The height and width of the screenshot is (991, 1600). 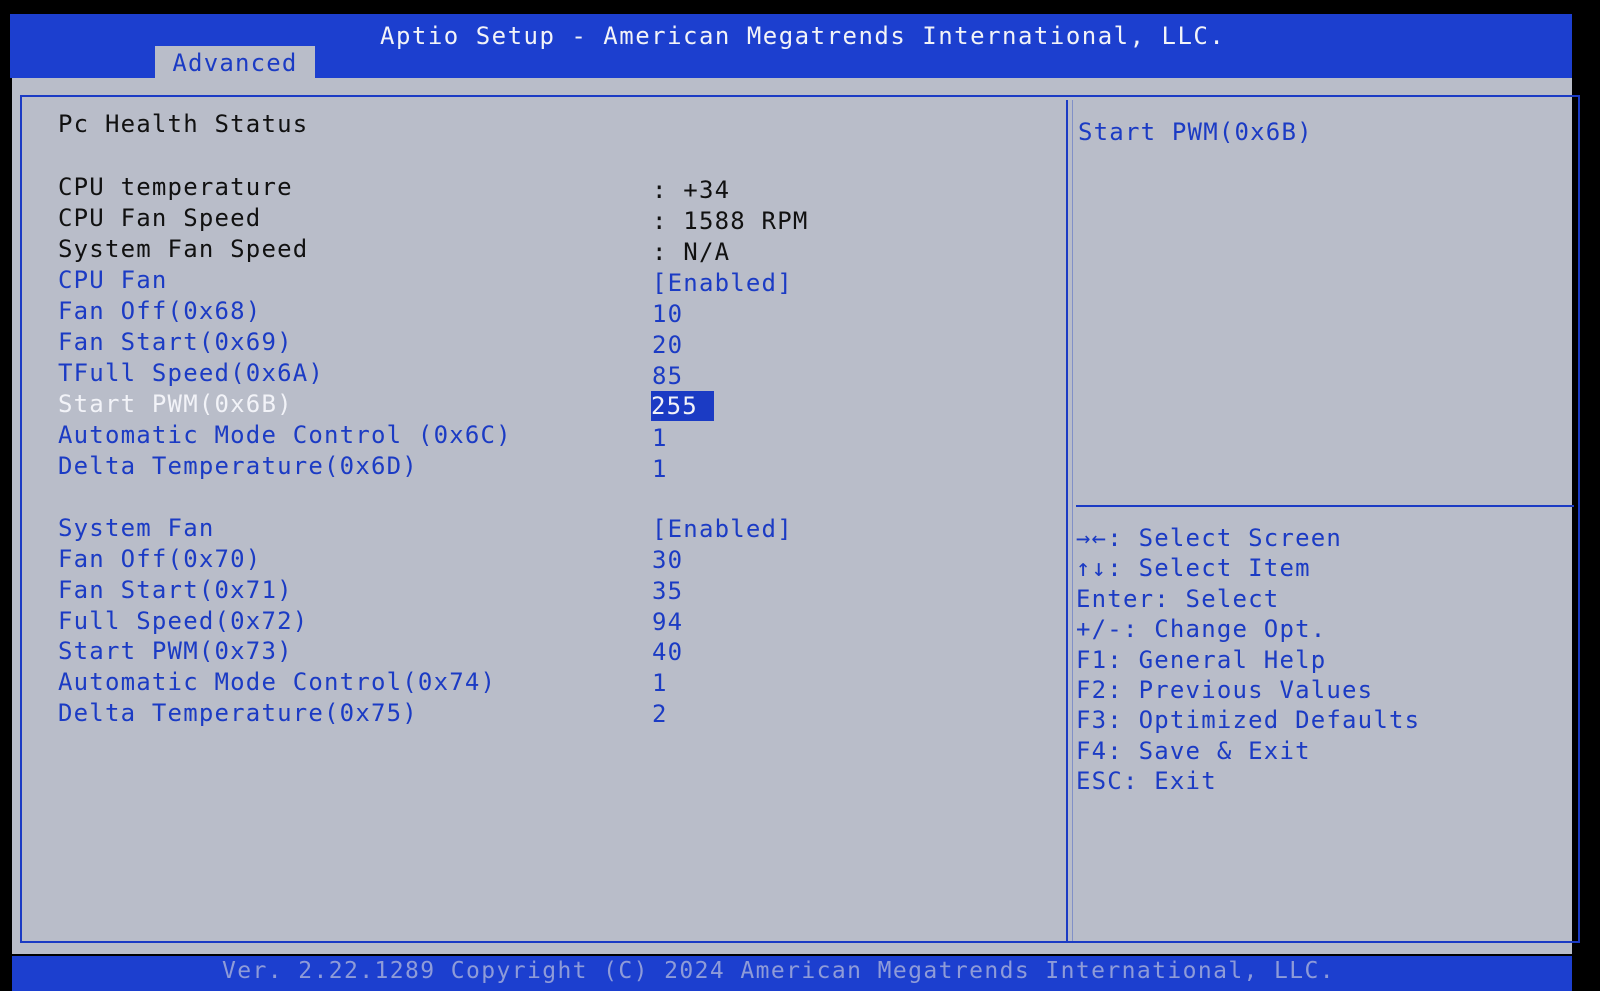 What do you see at coordinates (660, 714) in the screenshot?
I see `option-value: 2` at bounding box center [660, 714].